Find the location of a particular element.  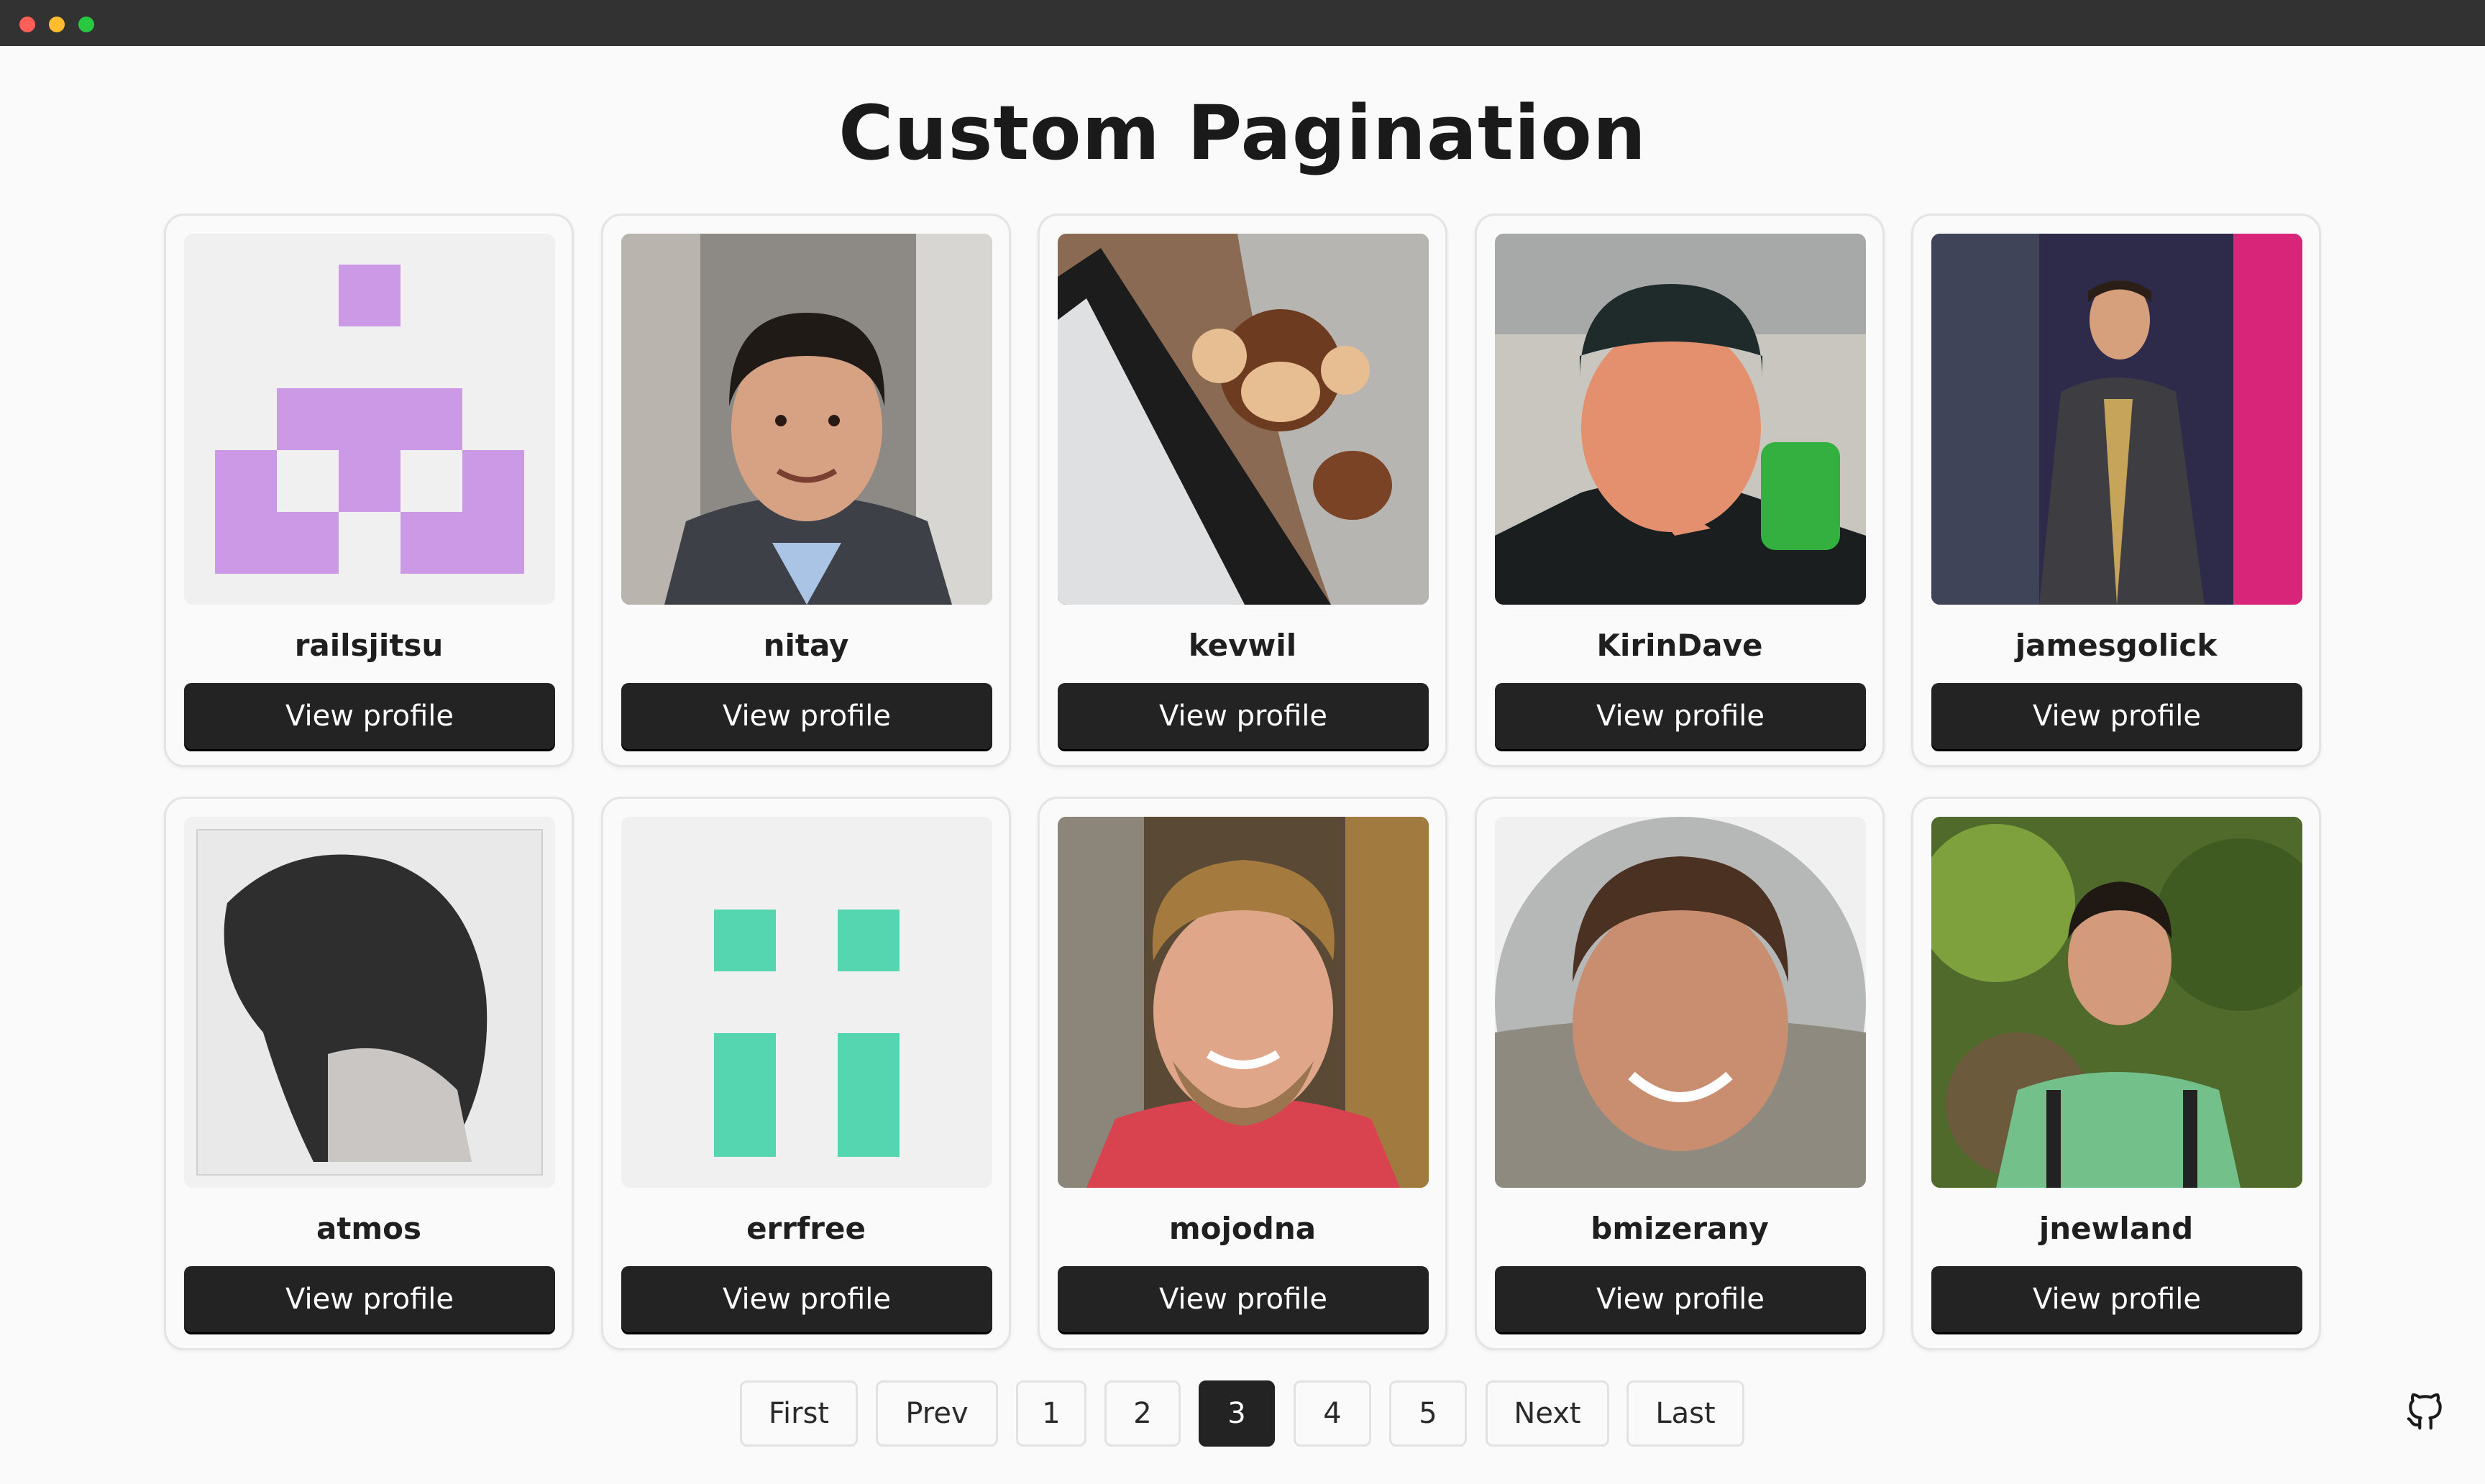

page-4-button: 4 is located at coordinates (1332, 1413).